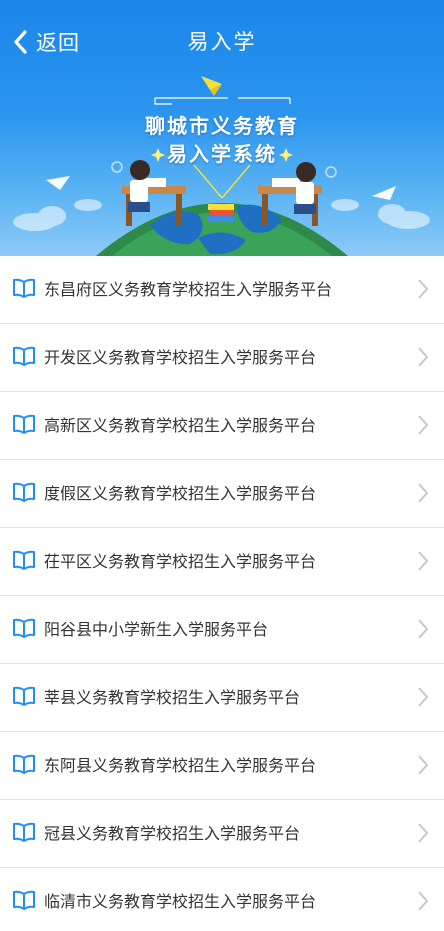  What do you see at coordinates (180, 901) in the screenshot?
I see `list-item-label: 临清市义务教育学校招生入学服务平台` at bounding box center [180, 901].